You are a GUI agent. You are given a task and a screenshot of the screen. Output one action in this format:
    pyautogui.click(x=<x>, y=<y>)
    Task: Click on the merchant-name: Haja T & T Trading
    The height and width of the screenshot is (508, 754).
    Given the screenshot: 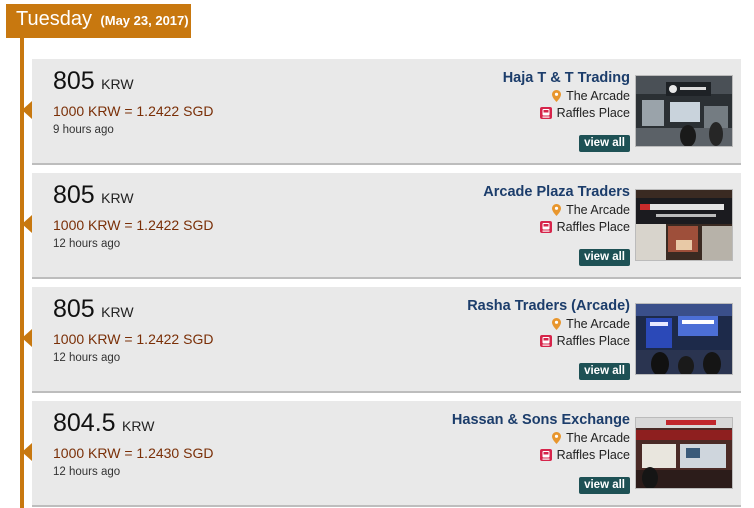 What is the action you would take?
    pyautogui.click(x=566, y=78)
    